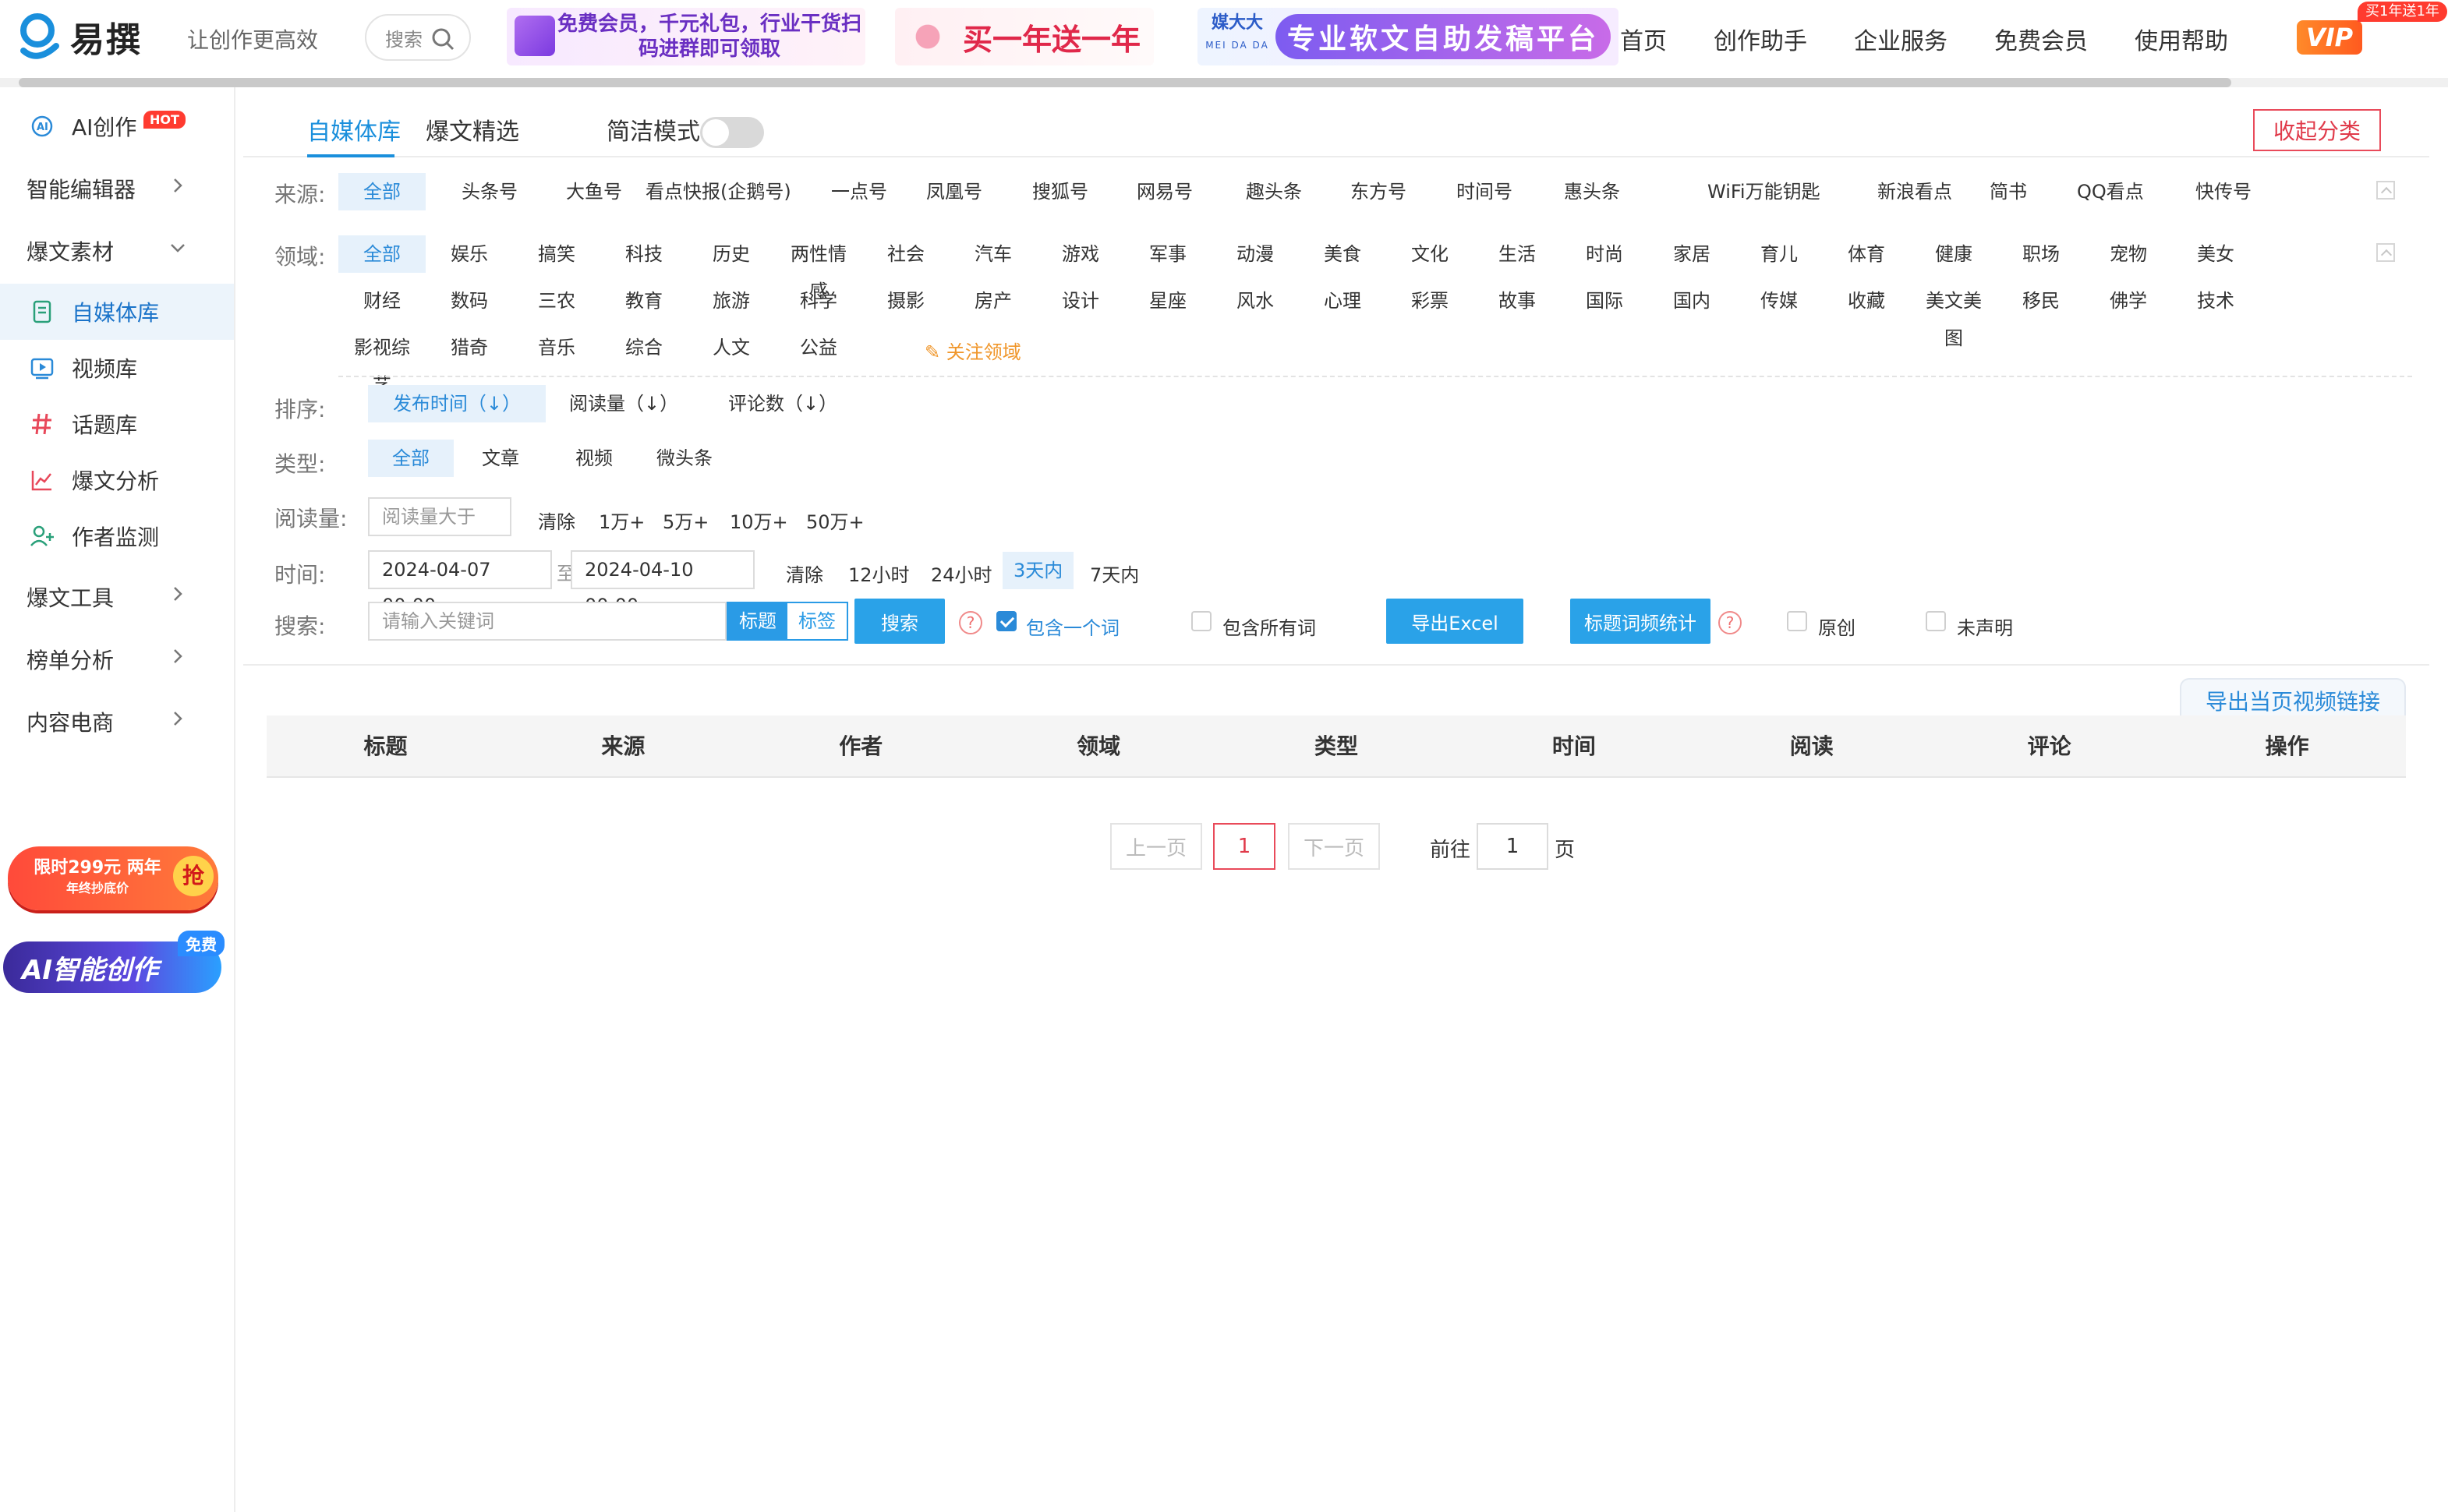 The image size is (2448, 1512). I want to click on collapse-categories-button: 收起分类, so click(2317, 130).